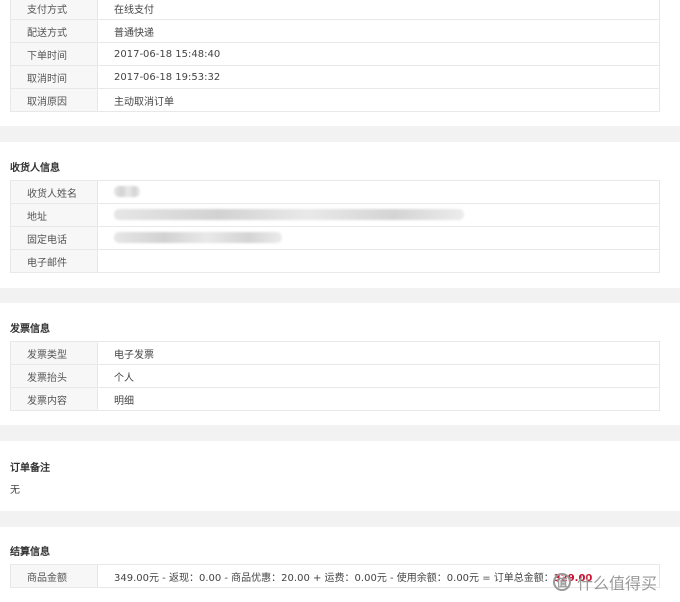 The image size is (680, 602). I want to click on delivery-method-value: 普通快递, so click(378, 31).